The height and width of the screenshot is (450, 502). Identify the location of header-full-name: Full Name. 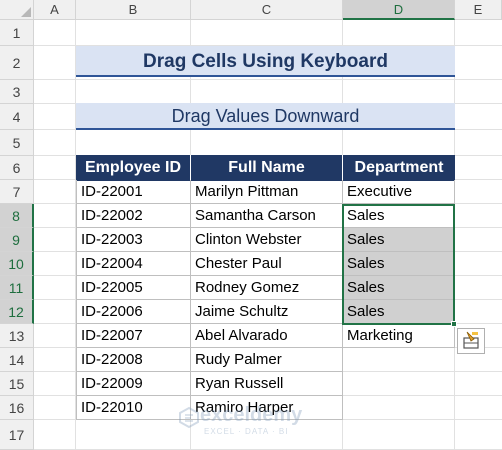
(267, 168).